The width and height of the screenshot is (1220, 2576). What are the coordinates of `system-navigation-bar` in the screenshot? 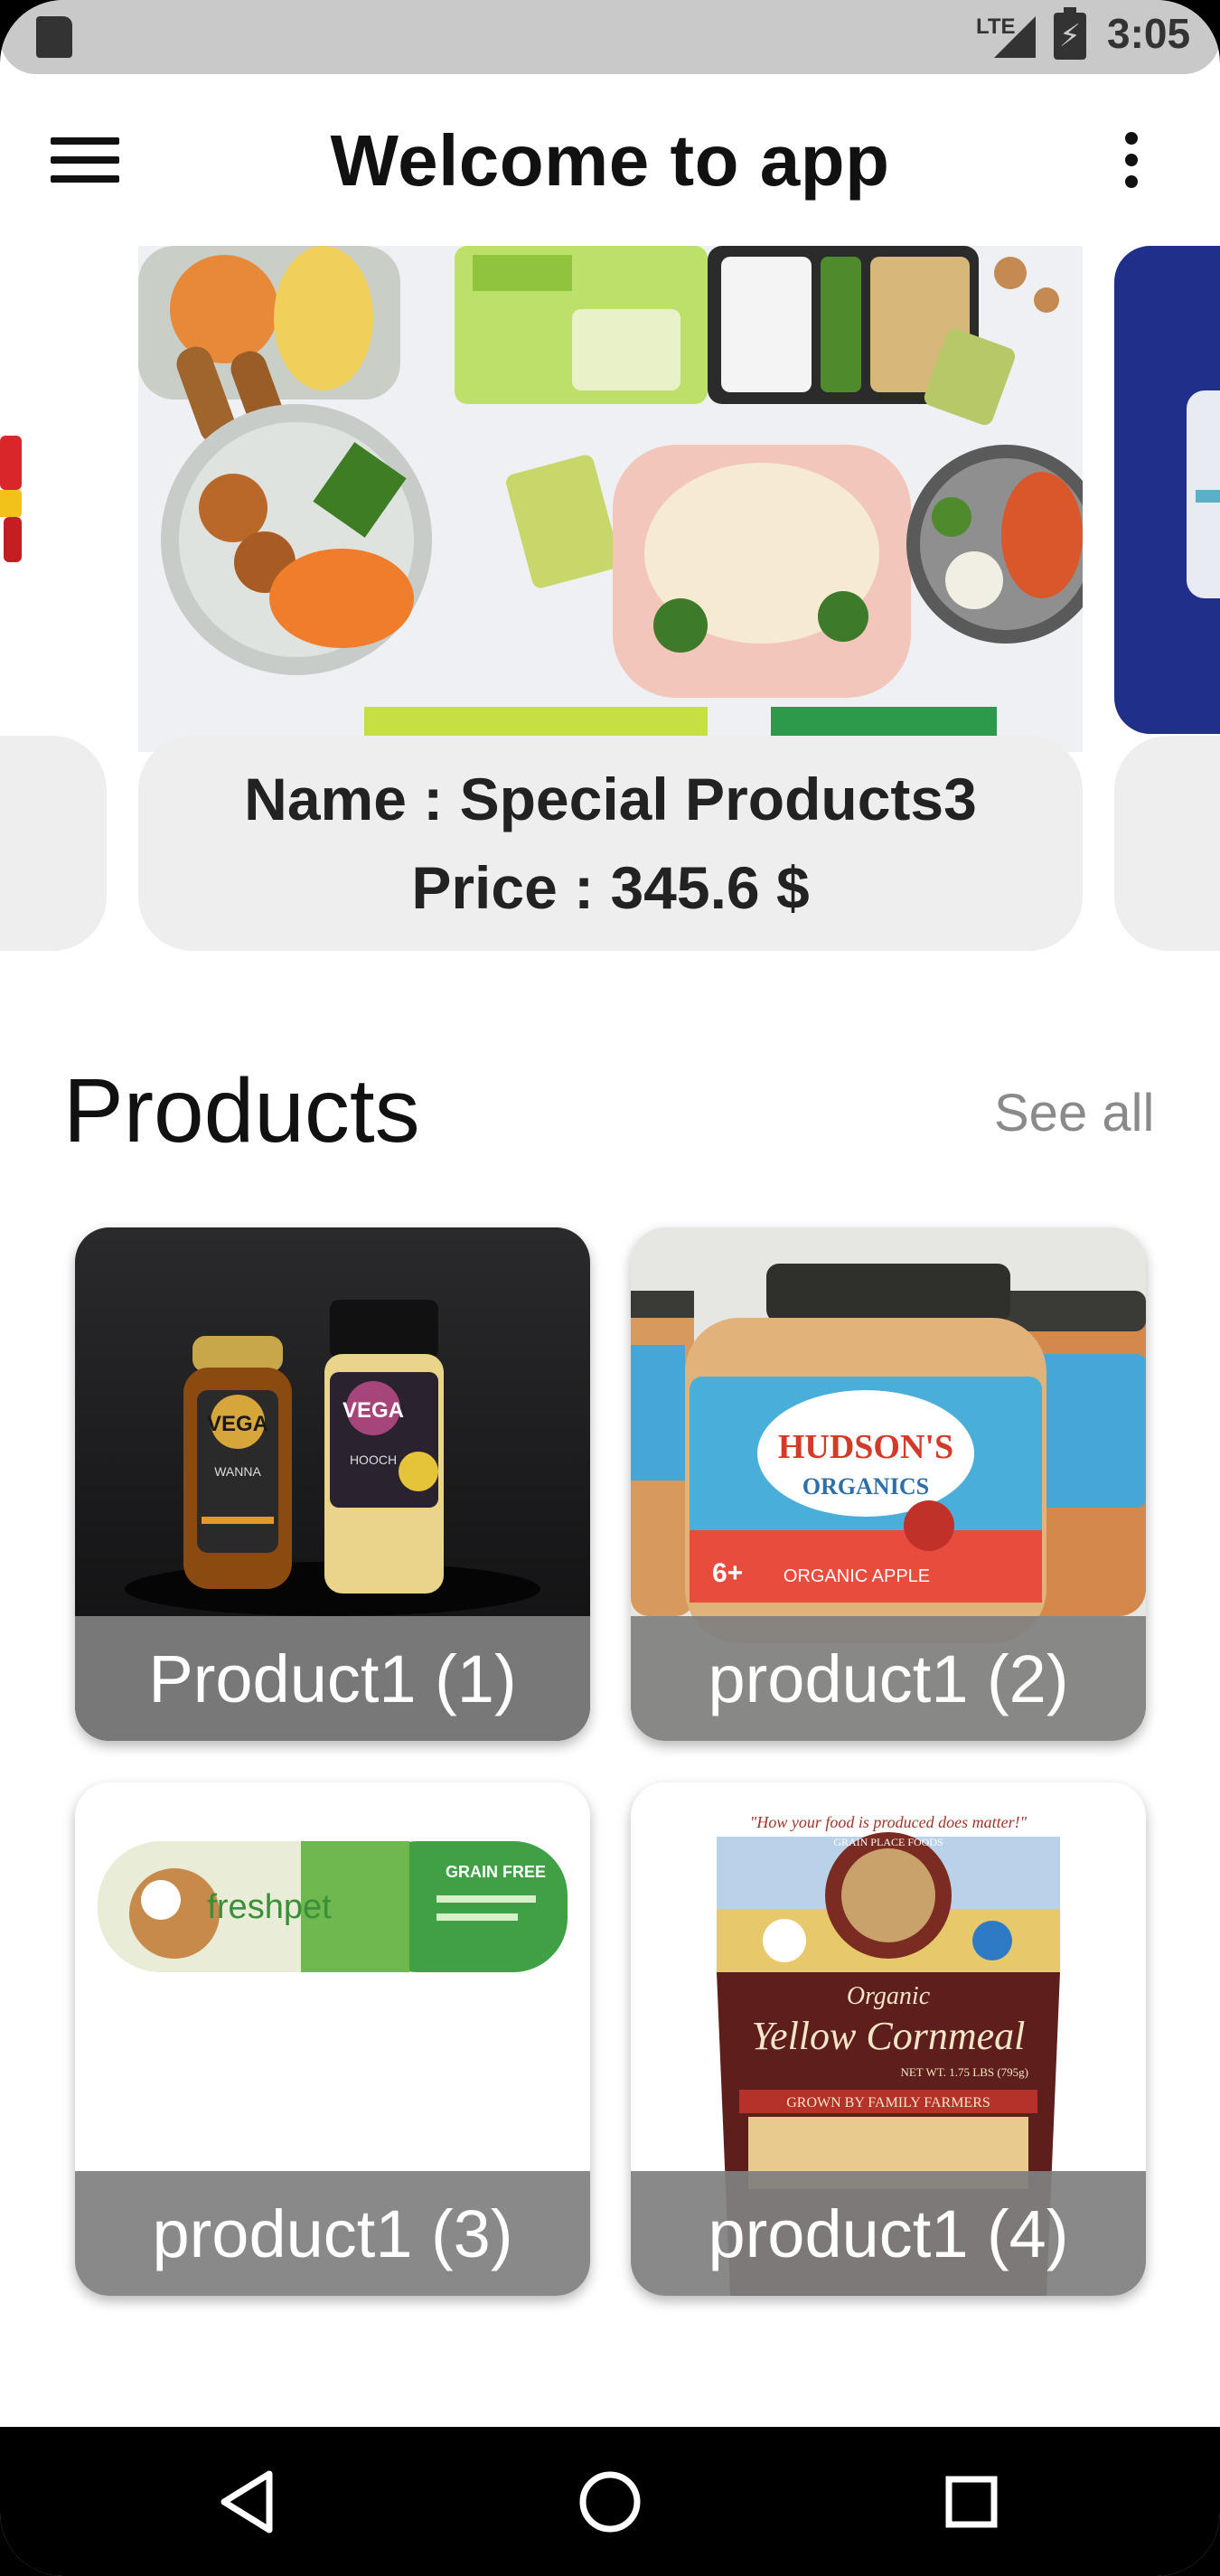 It's located at (610, 2502).